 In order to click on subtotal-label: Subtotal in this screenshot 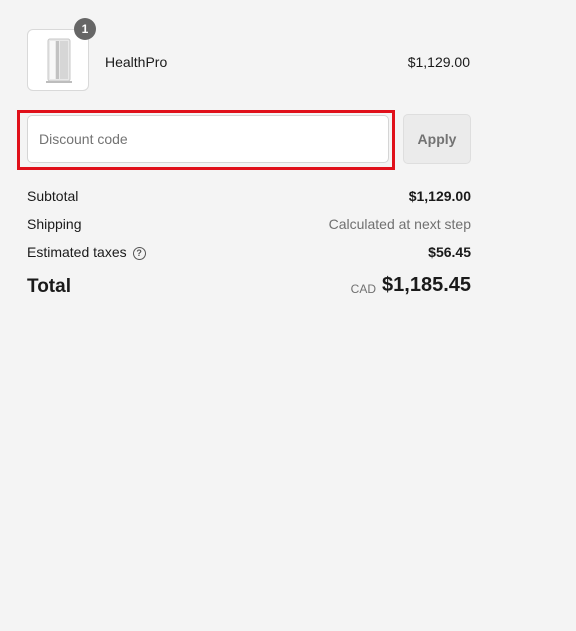, I will do `click(53, 196)`.